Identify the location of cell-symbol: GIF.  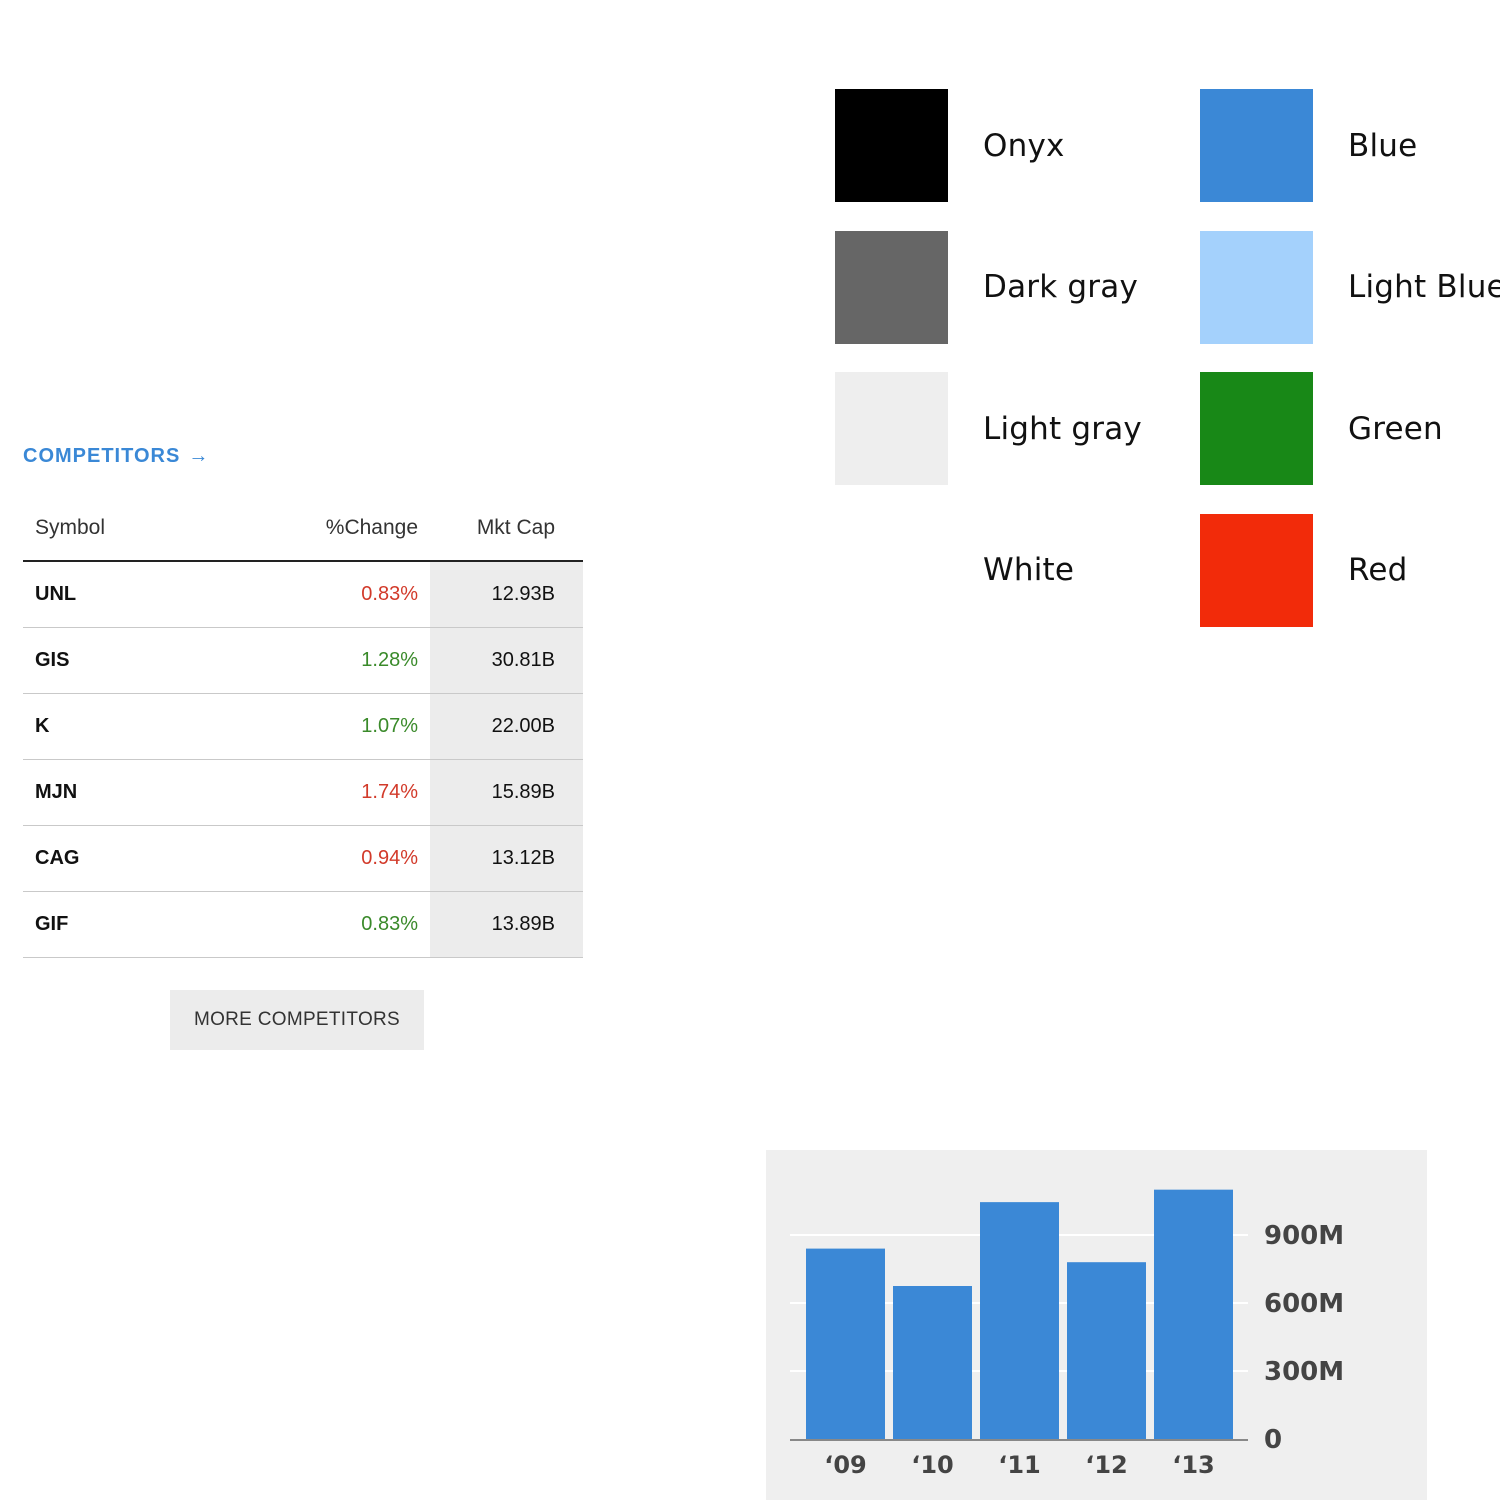
(114, 924).